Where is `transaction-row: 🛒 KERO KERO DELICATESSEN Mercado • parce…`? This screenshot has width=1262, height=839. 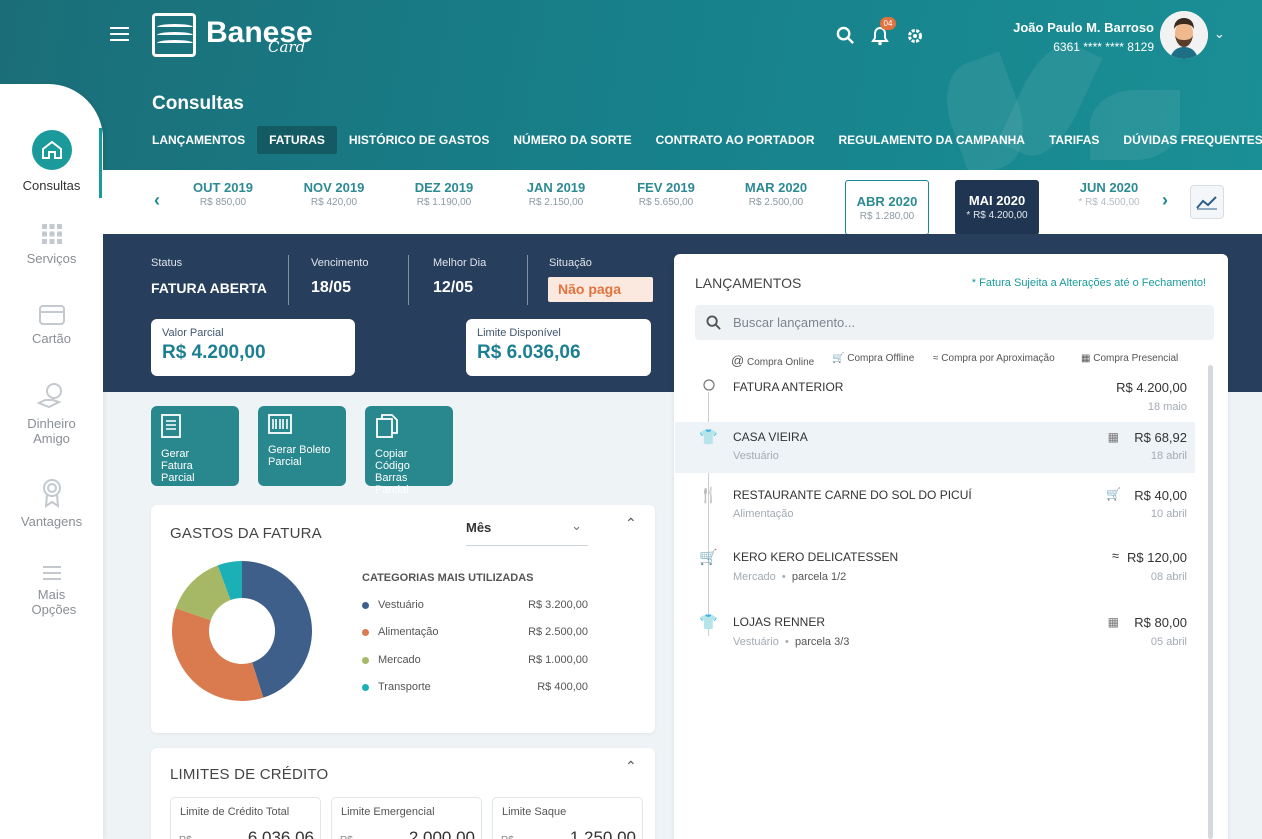 transaction-row: 🛒 KERO KERO DELICATESSEN Mercado • parce… is located at coordinates (935, 567).